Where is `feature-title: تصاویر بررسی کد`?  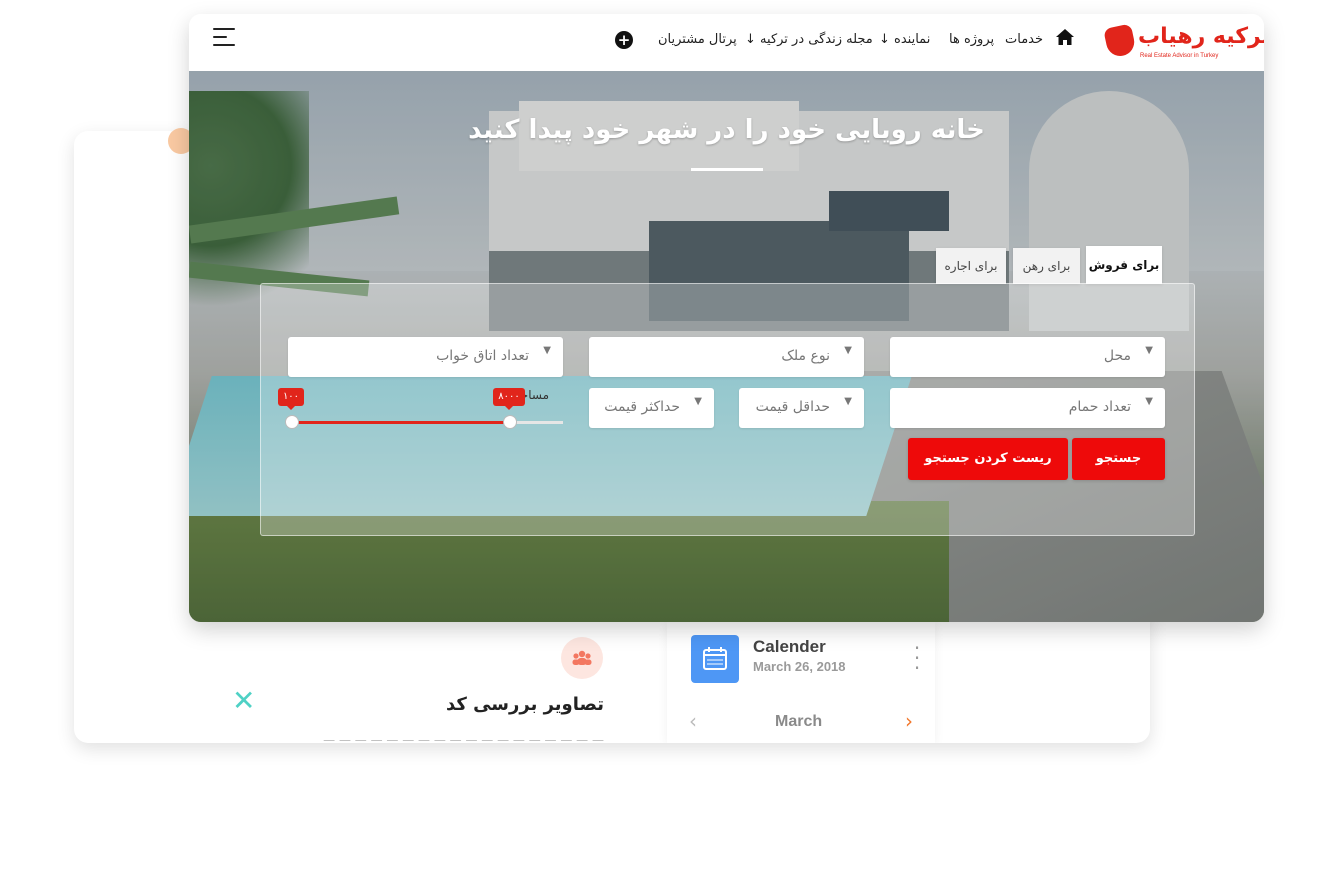
feature-title: تصاویر بررسی کد is located at coordinates (524, 704).